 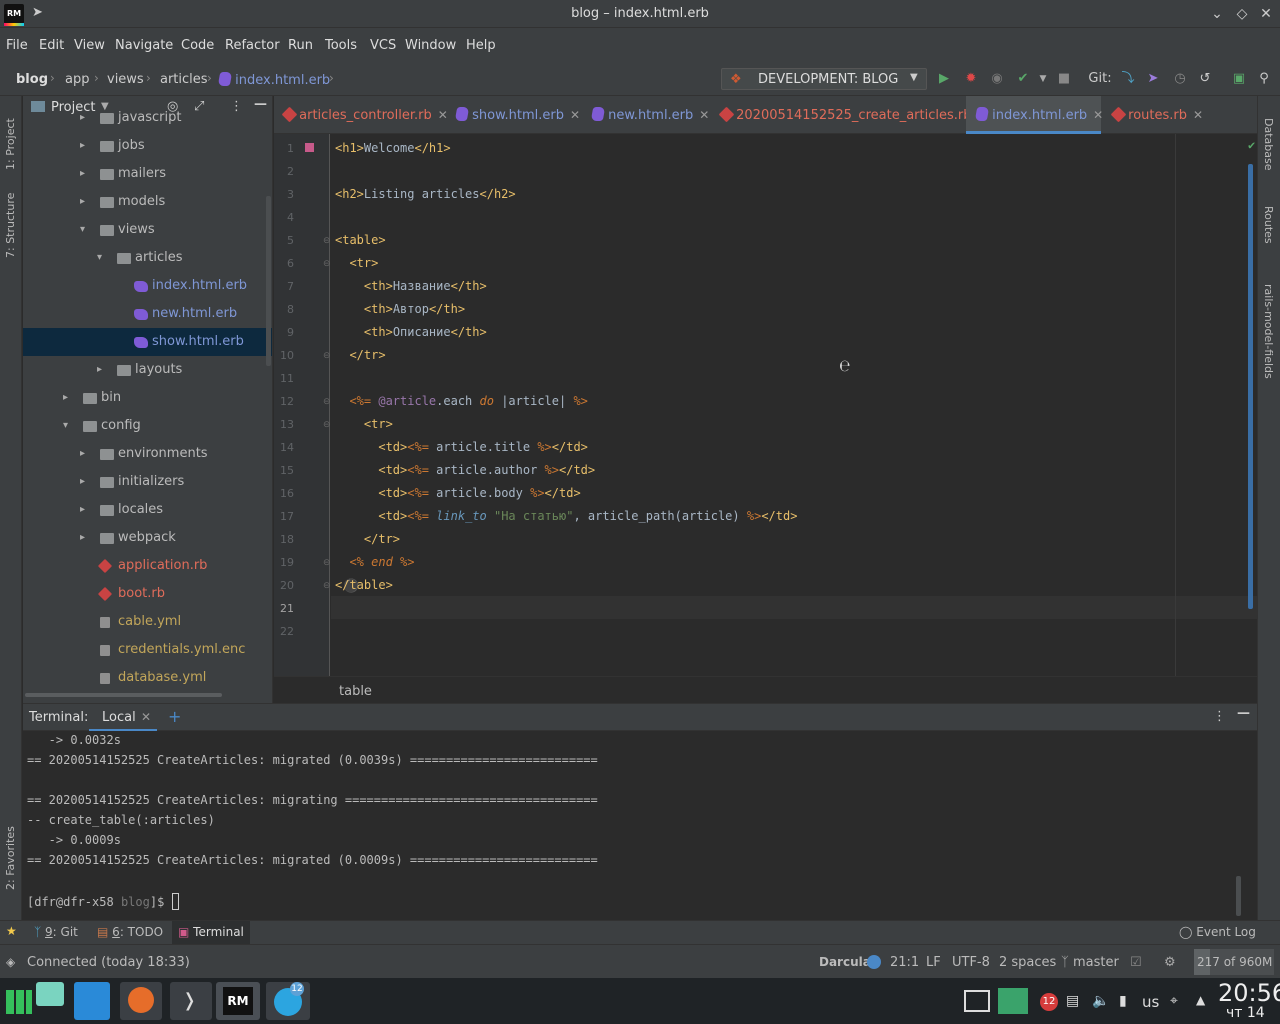 What do you see at coordinates (341, 45) in the screenshot?
I see `menu-tools: Tools` at bounding box center [341, 45].